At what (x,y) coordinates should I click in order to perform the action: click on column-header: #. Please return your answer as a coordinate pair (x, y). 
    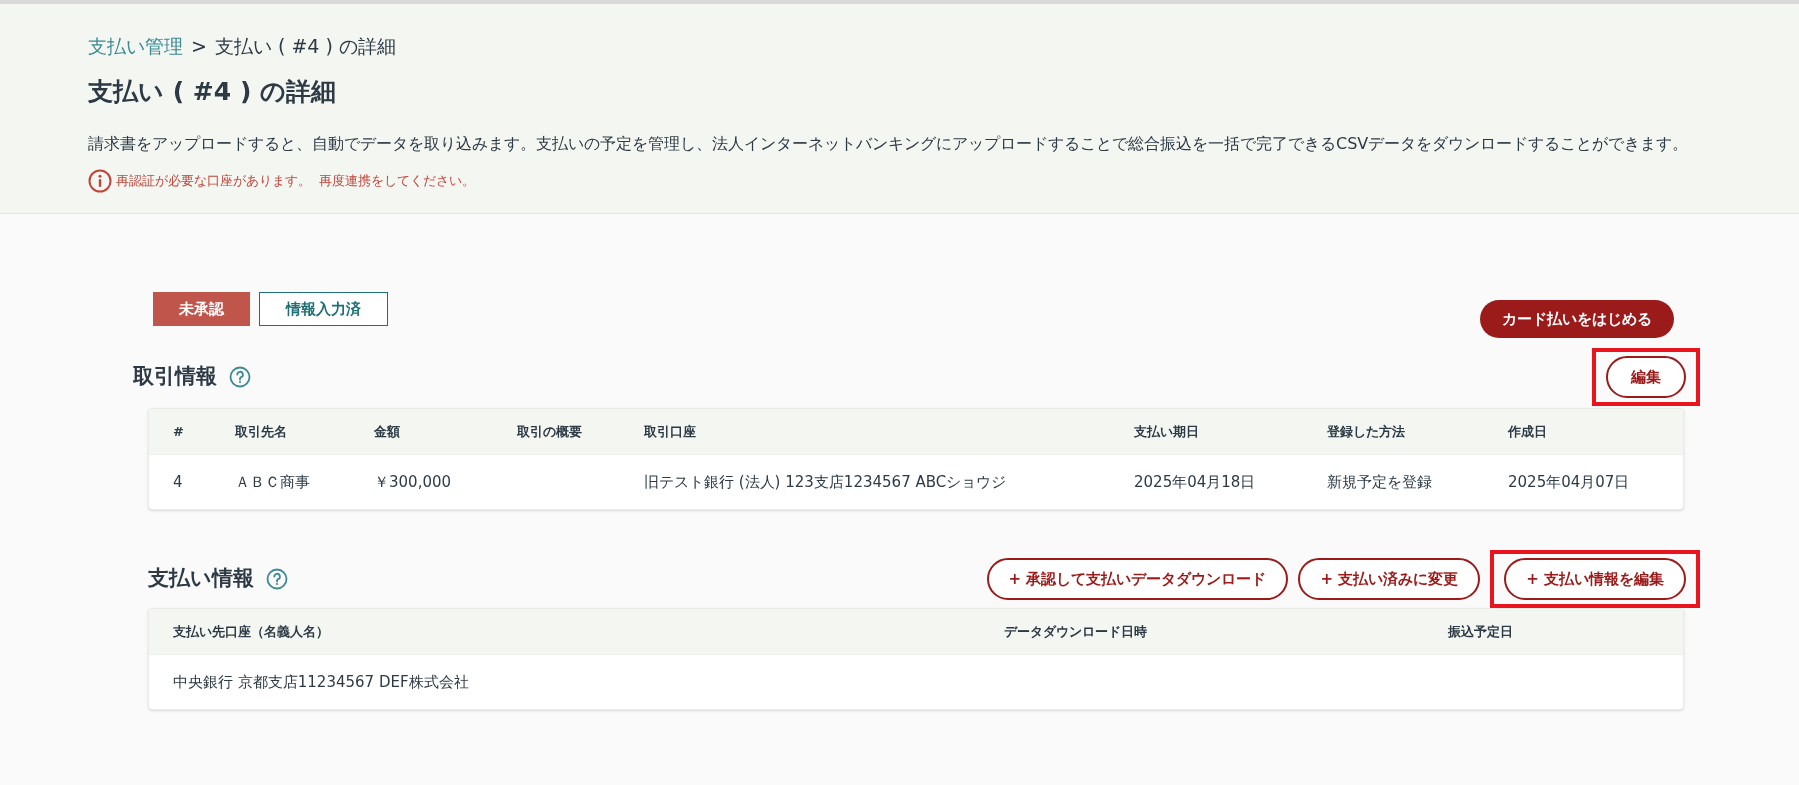
    Looking at the image, I should click on (178, 431).